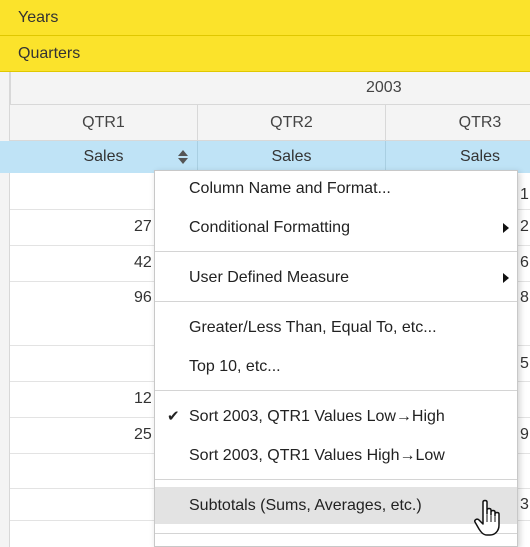 This screenshot has width=530, height=547. I want to click on hand-pointer-cursor-icon, so click(487, 517).